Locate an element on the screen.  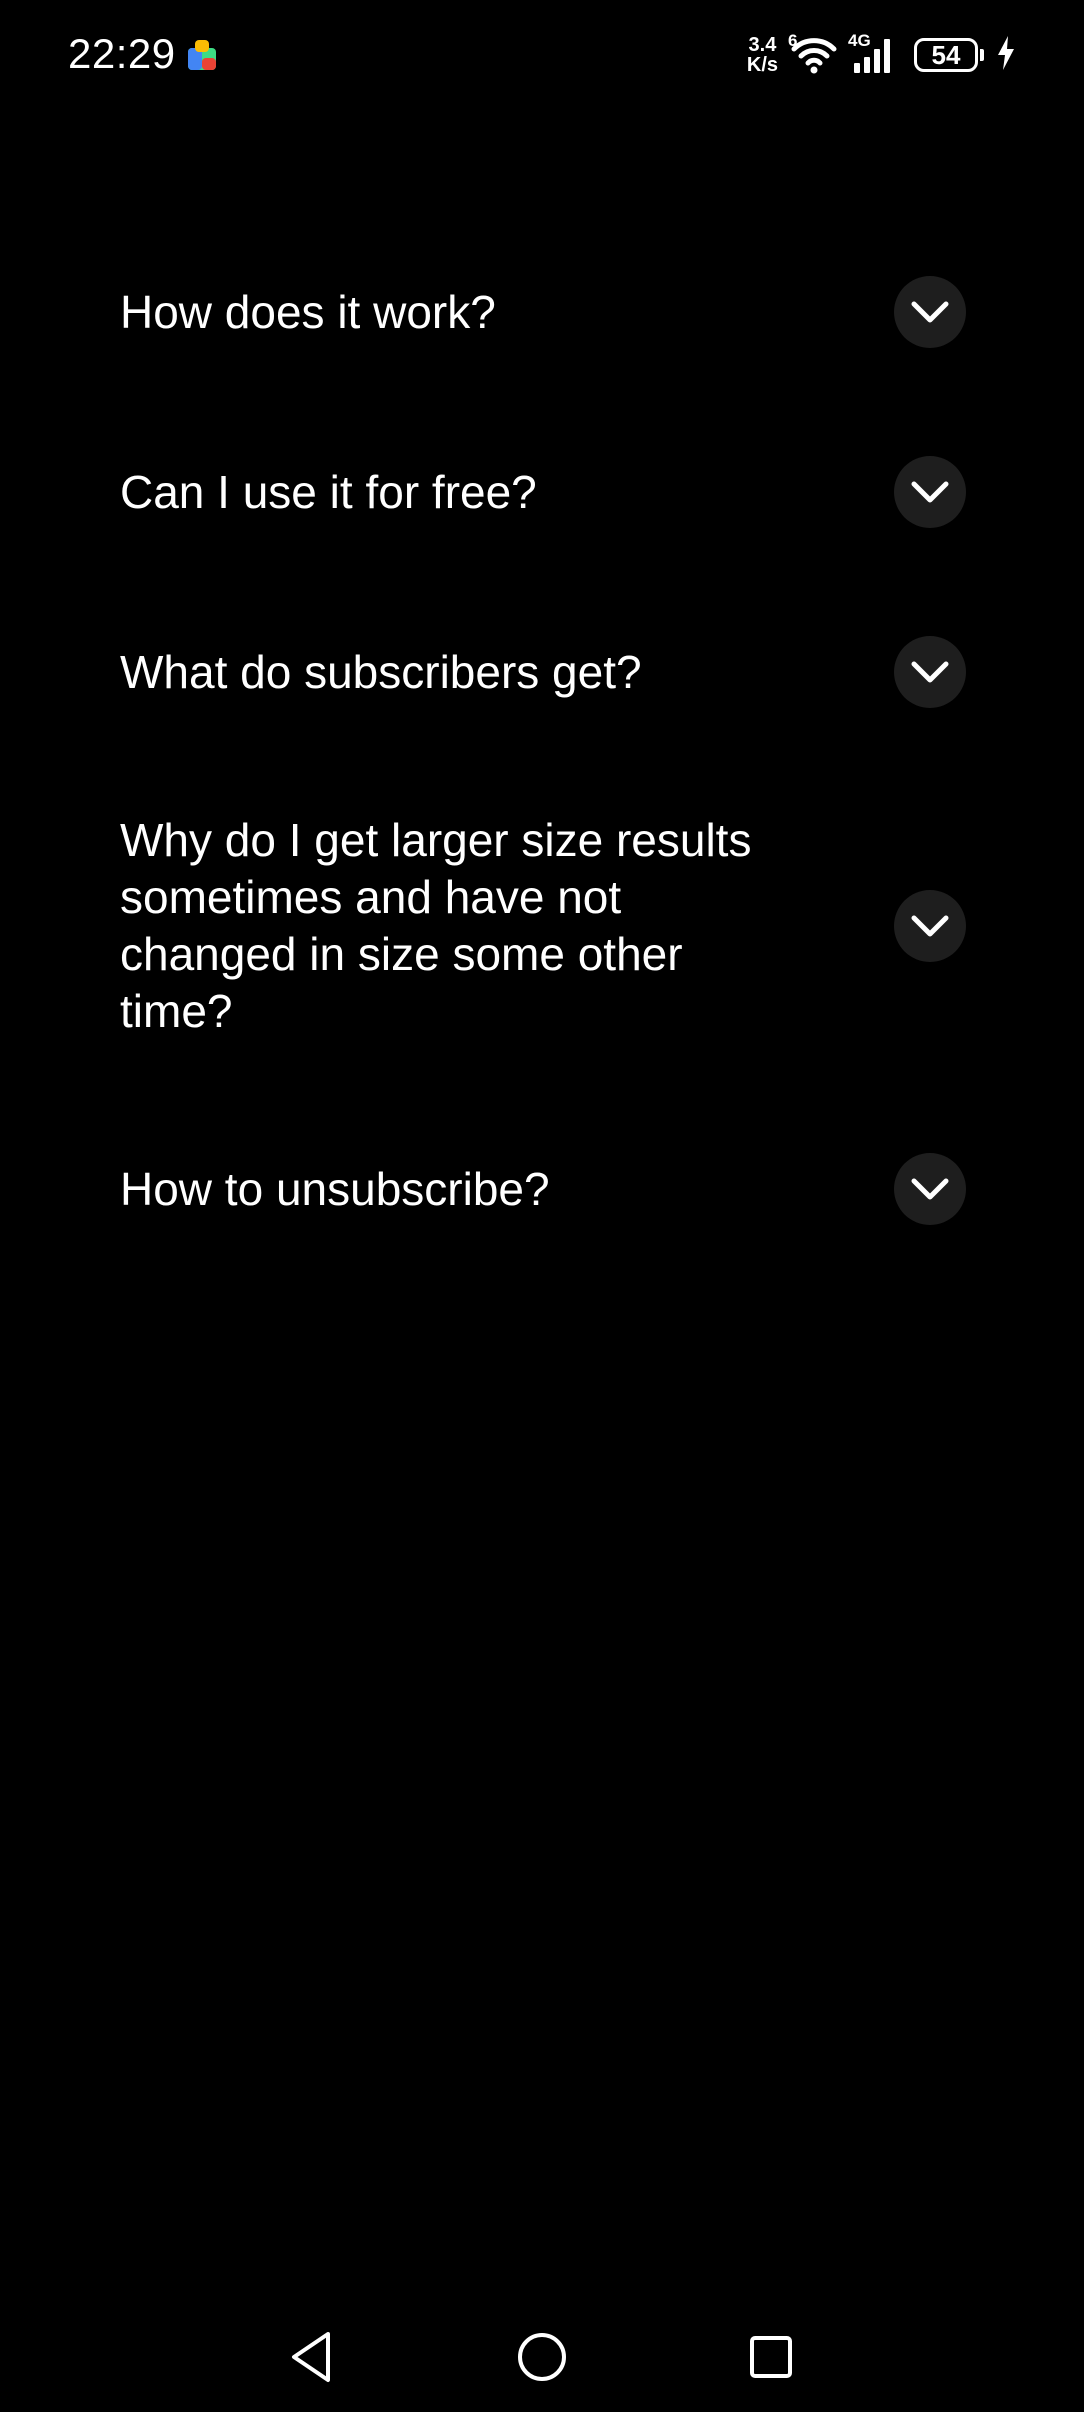
nav-home-button is located at coordinates (542, 2357).